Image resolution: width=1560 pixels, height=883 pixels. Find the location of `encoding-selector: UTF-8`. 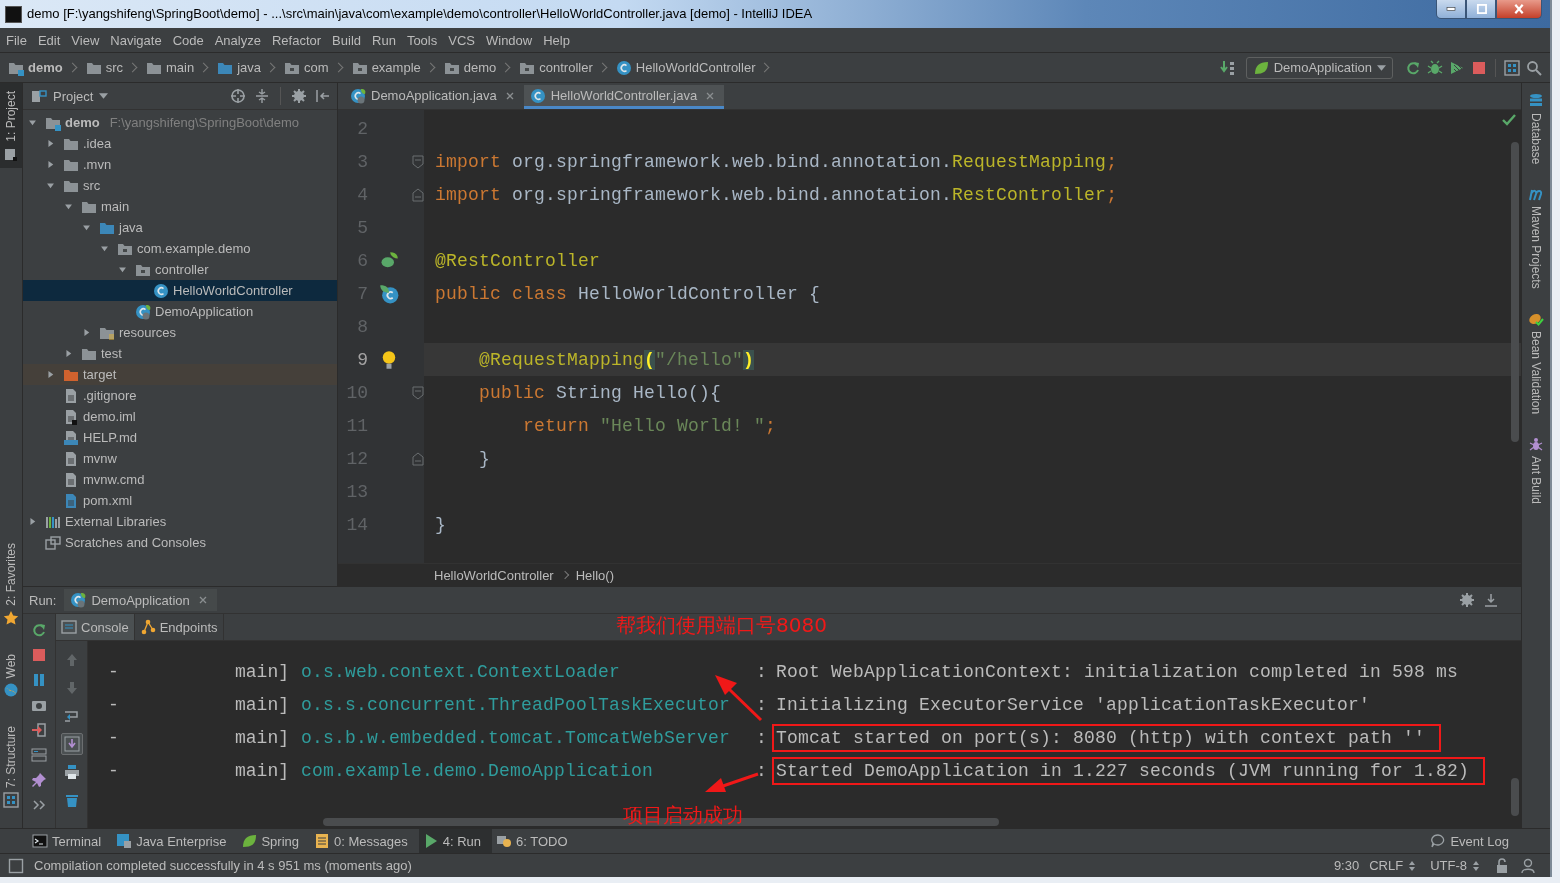

encoding-selector: UTF-8 is located at coordinates (1457, 865).